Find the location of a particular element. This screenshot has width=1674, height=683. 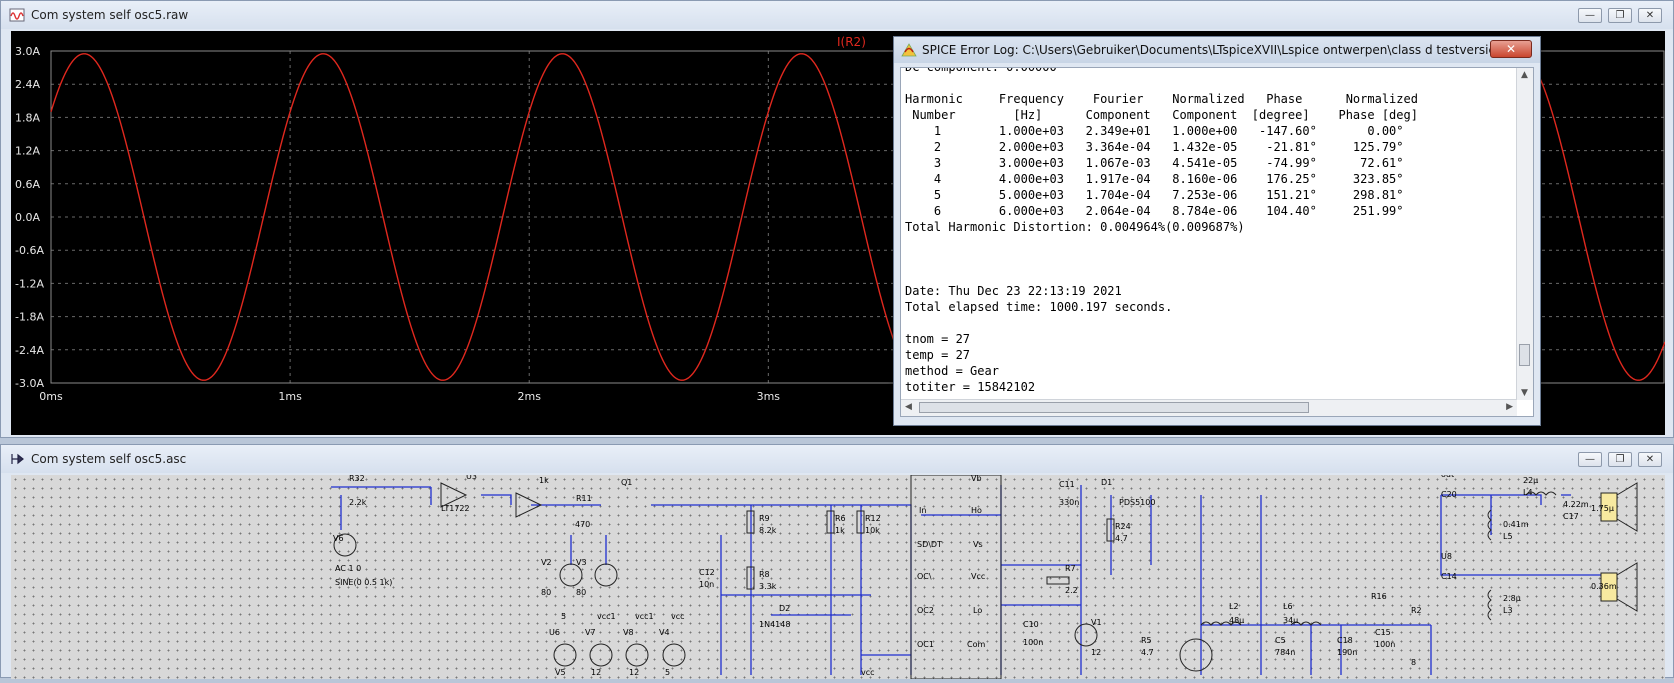

log-line: Date: Thu Dec 23 22:13:19 2021 is located at coordinates (1013, 291).